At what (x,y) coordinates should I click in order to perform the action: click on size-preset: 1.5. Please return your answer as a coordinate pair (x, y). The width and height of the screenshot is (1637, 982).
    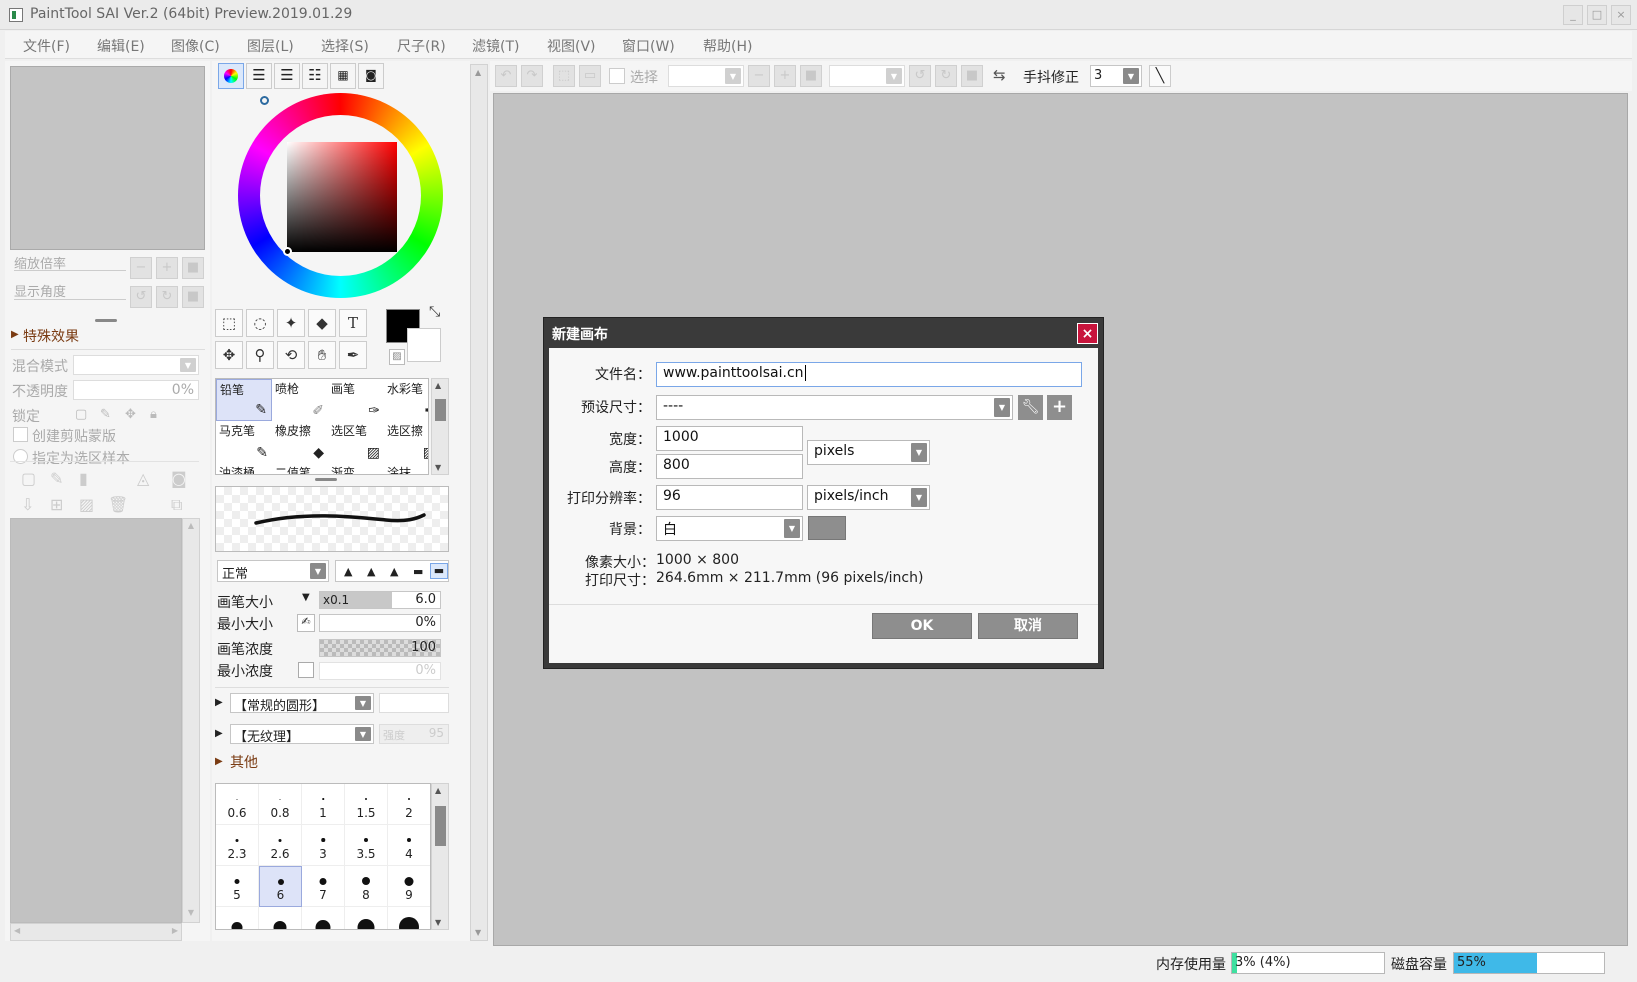
    Looking at the image, I should click on (366, 804).